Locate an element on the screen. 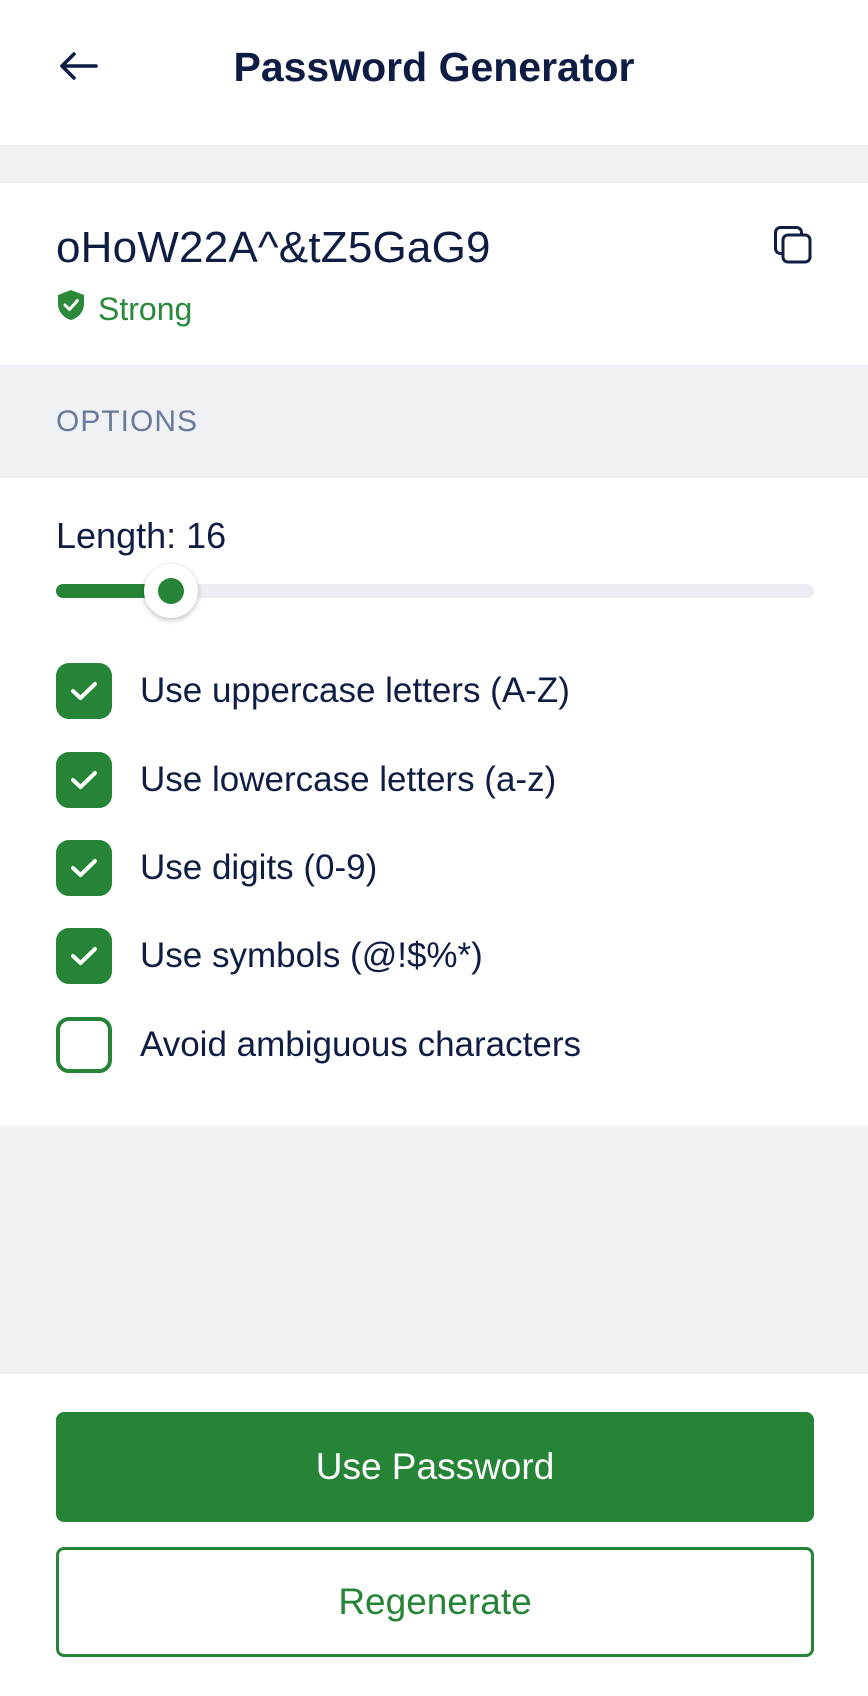 This screenshot has width=868, height=1696. strength-indicator: Strong is located at coordinates (124, 309).